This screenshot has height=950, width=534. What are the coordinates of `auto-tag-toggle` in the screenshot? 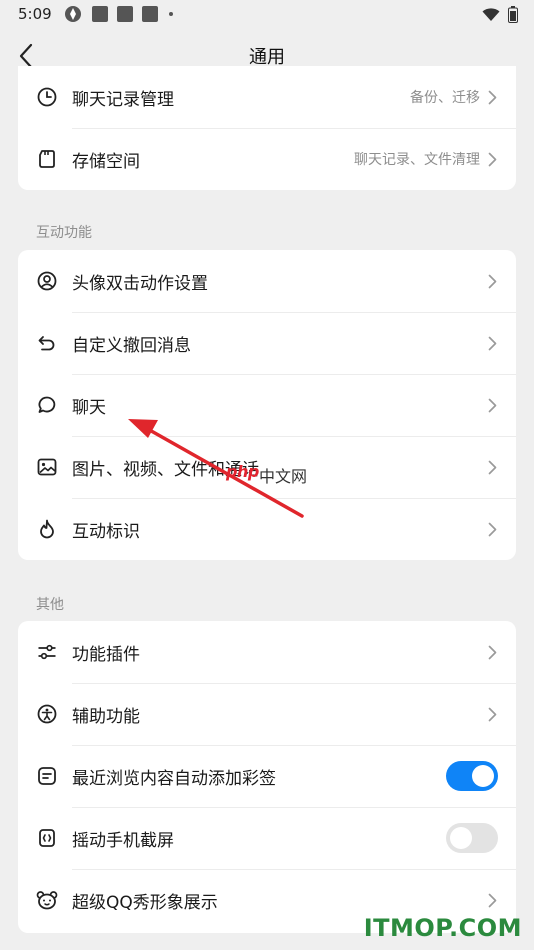 It's located at (472, 776).